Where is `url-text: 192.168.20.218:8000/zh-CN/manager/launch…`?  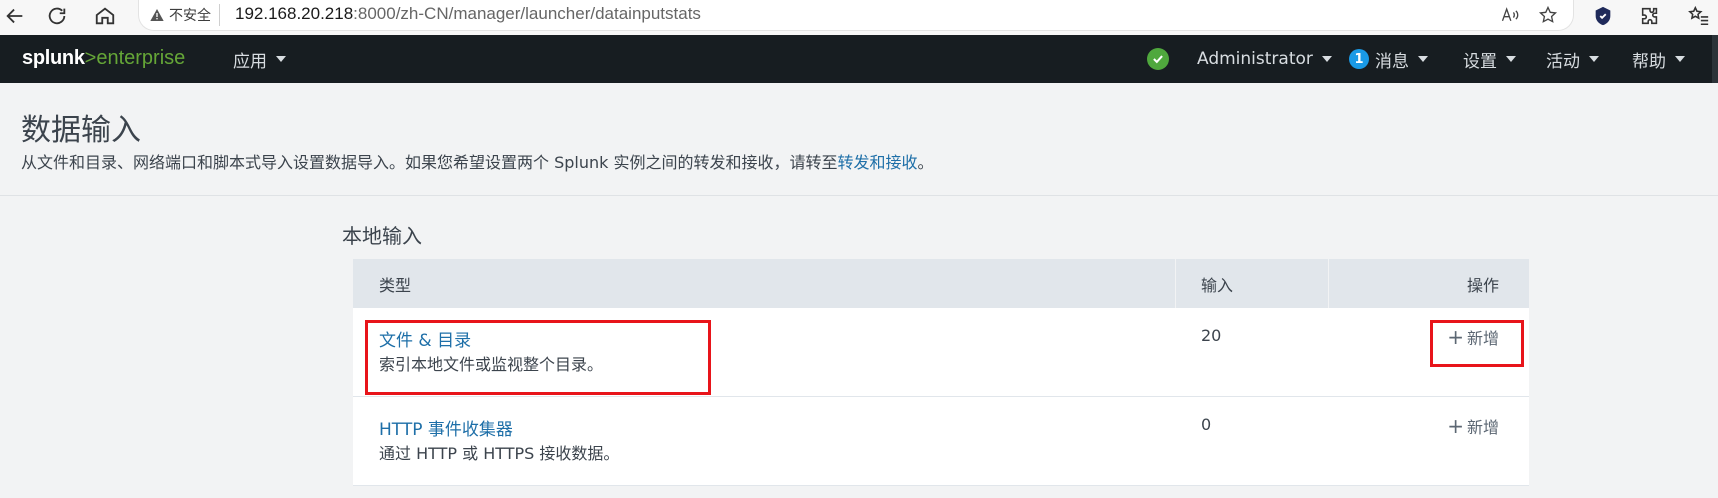
url-text: 192.168.20.218:8000/zh-CN/manager/launch… is located at coordinates (468, 14).